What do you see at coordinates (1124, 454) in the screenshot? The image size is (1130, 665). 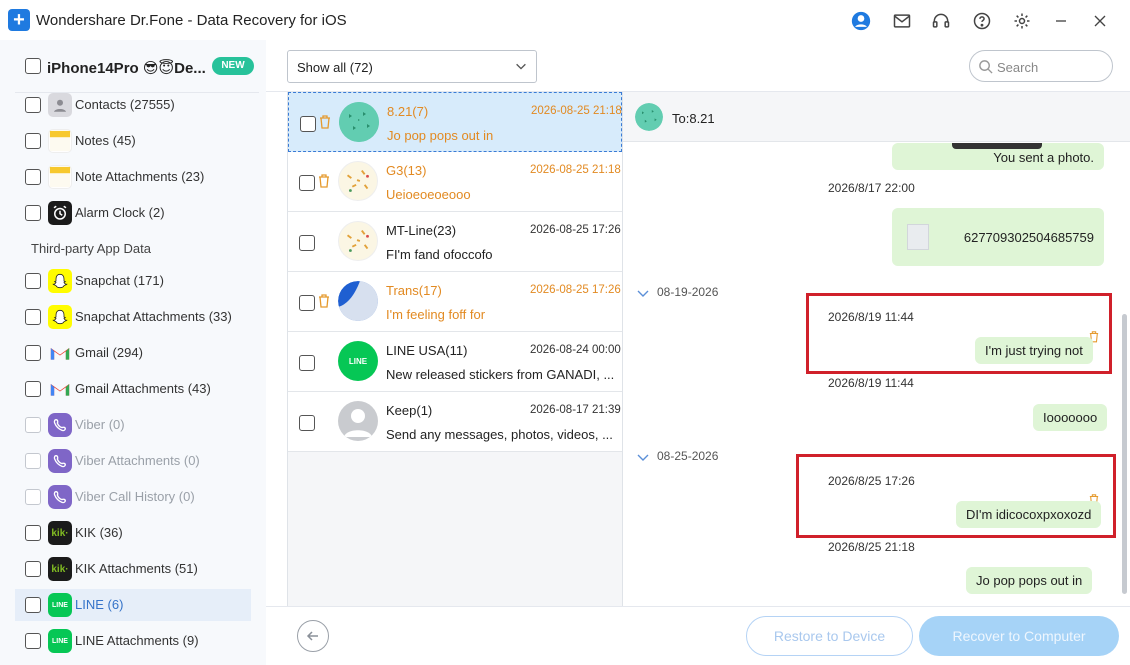 I see `chat-scrollbar` at bounding box center [1124, 454].